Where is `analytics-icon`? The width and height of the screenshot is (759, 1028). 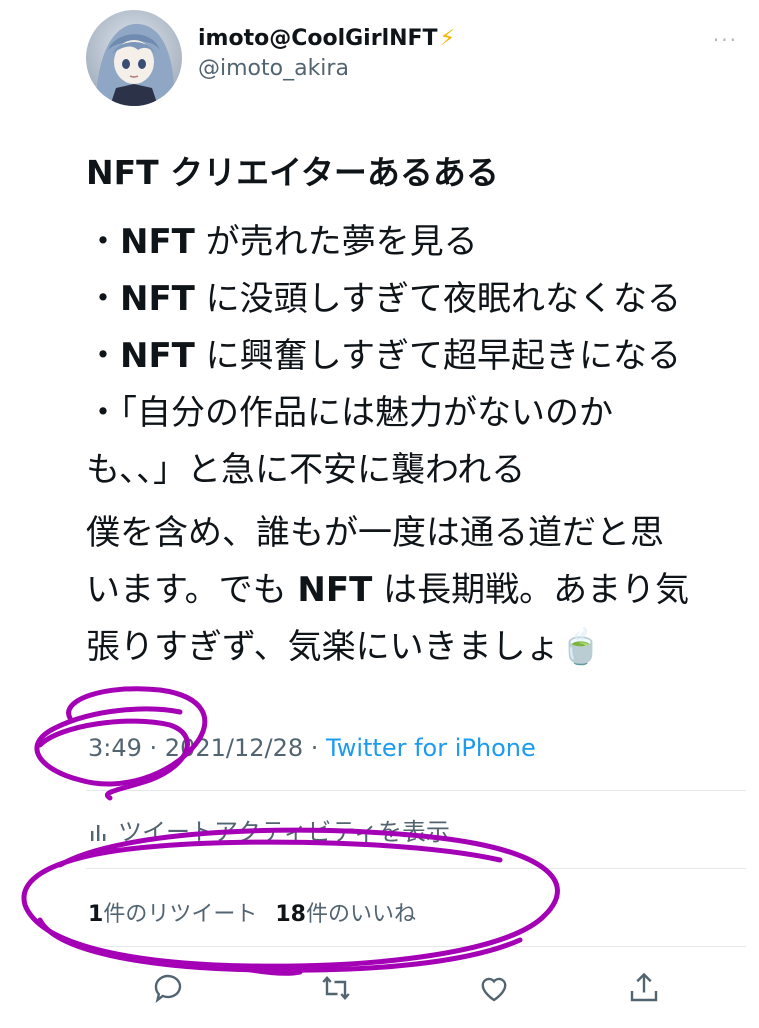 analytics-icon is located at coordinates (98, 833).